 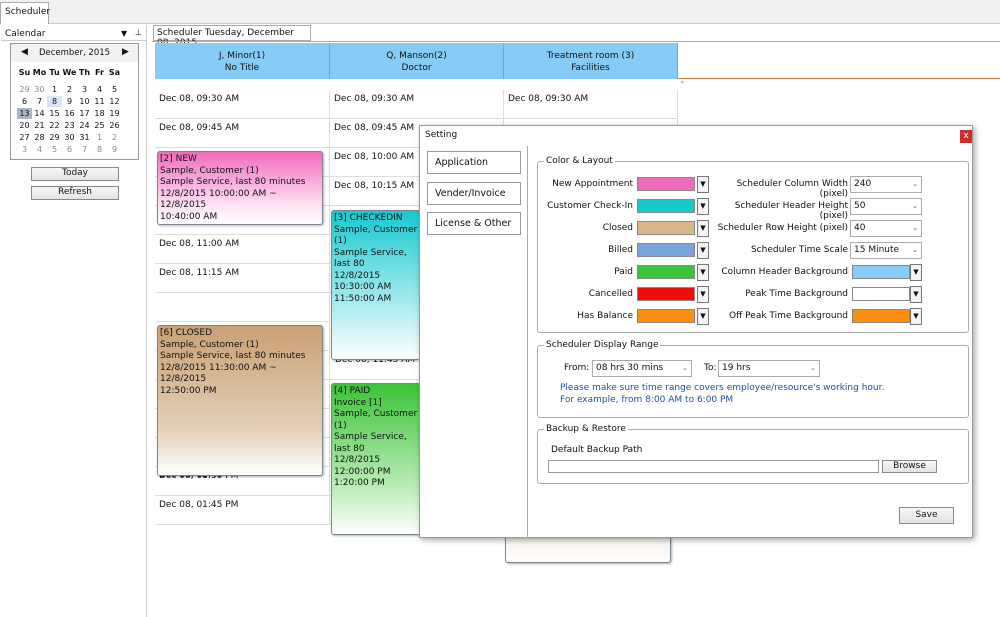 What do you see at coordinates (588, 549) in the screenshot?
I see `appointment-partial` at bounding box center [588, 549].